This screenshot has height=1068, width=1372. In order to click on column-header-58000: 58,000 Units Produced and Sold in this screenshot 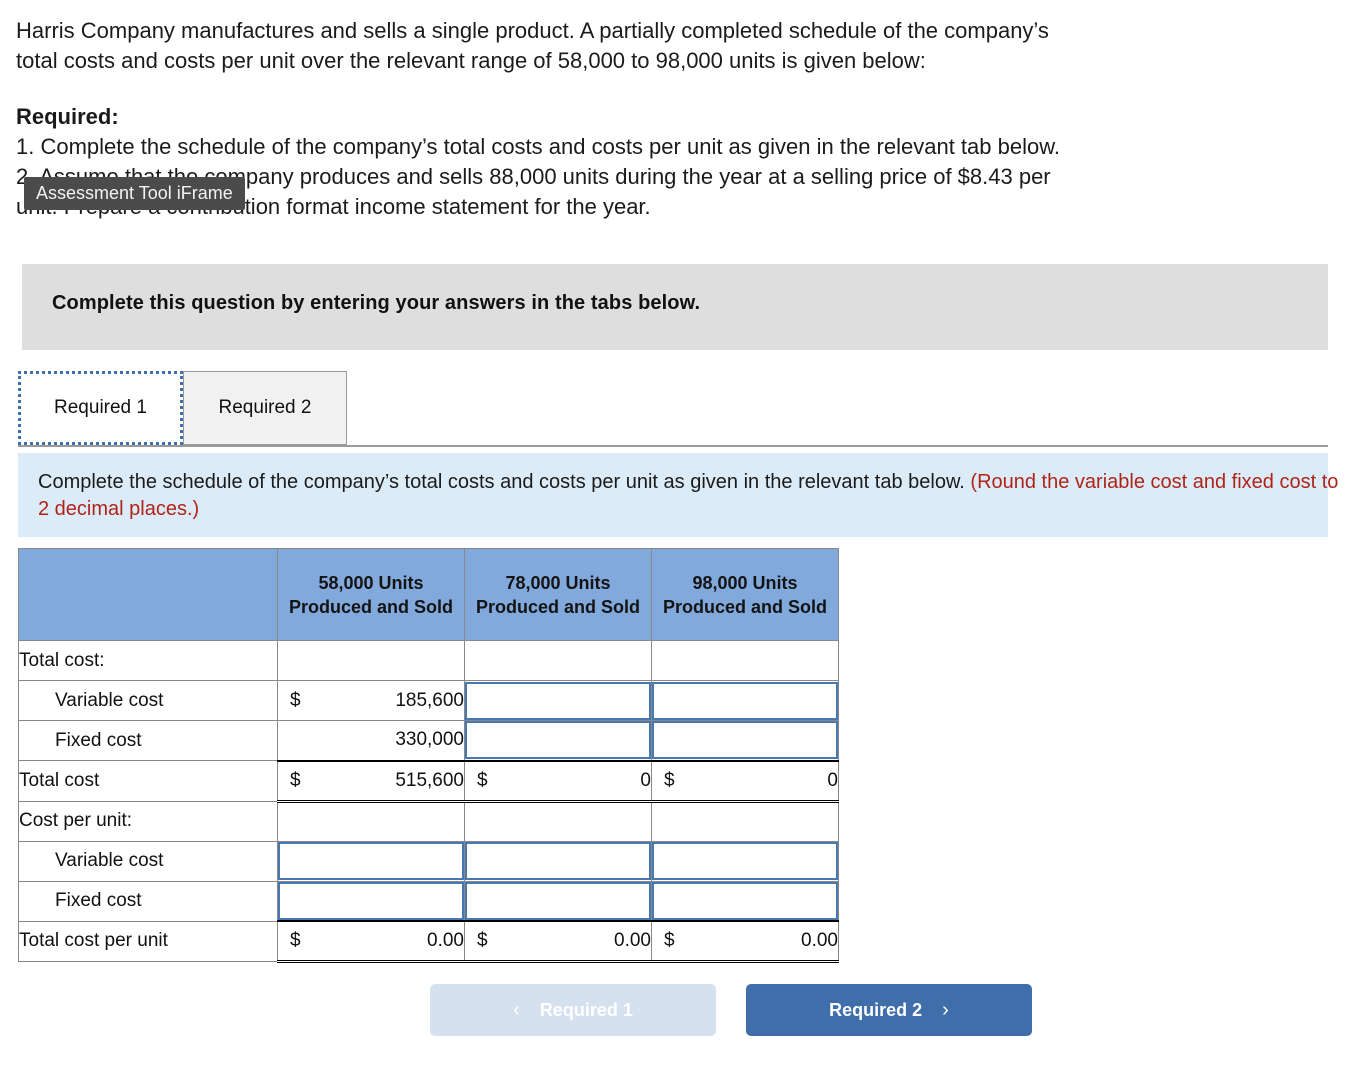, I will do `click(371, 594)`.